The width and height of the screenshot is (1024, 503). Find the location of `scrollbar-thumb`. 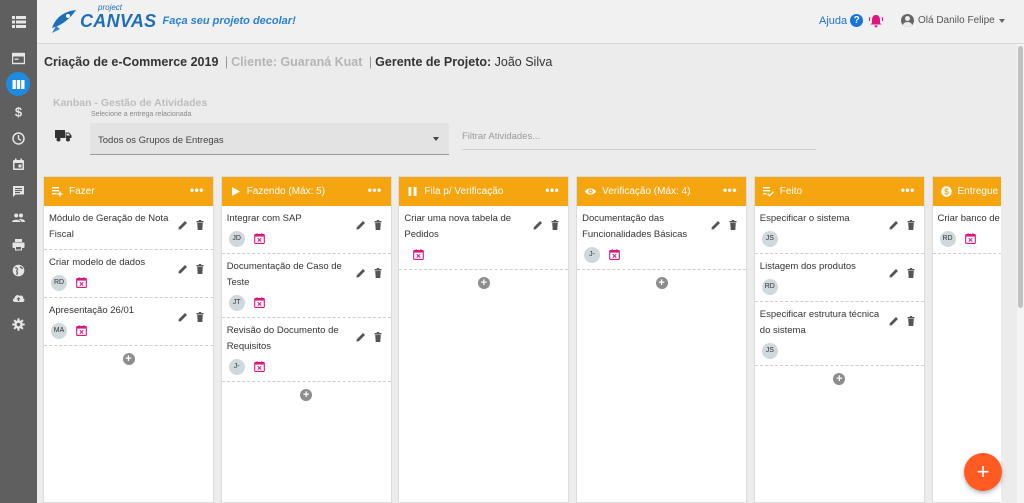

scrollbar-thumb is located at coordinates (1020, 177).